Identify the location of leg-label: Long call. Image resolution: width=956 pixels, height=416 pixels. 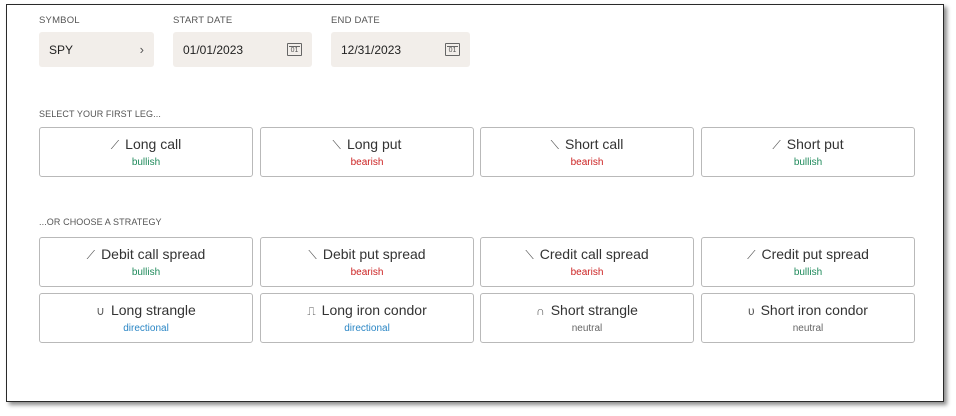
(153, 144).